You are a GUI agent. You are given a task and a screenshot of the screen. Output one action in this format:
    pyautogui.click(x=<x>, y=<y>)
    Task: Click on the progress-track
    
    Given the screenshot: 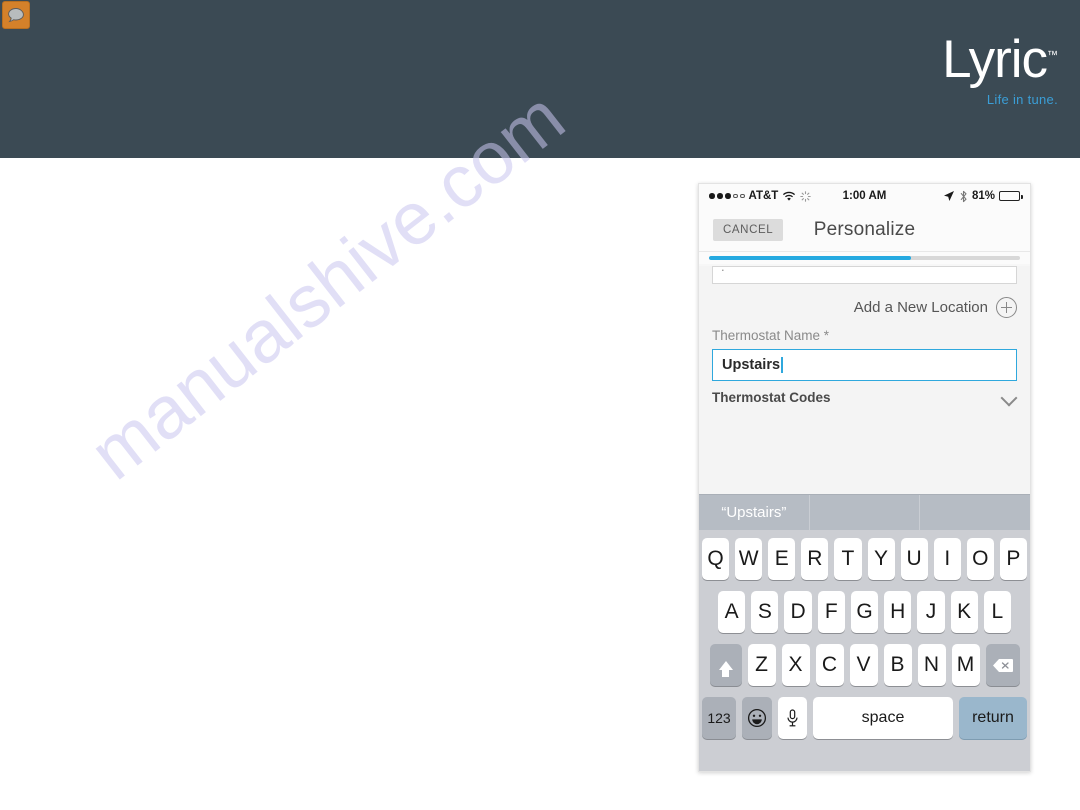 What is the action you would take?
    pyautogui.click(x=864, y=258)
    